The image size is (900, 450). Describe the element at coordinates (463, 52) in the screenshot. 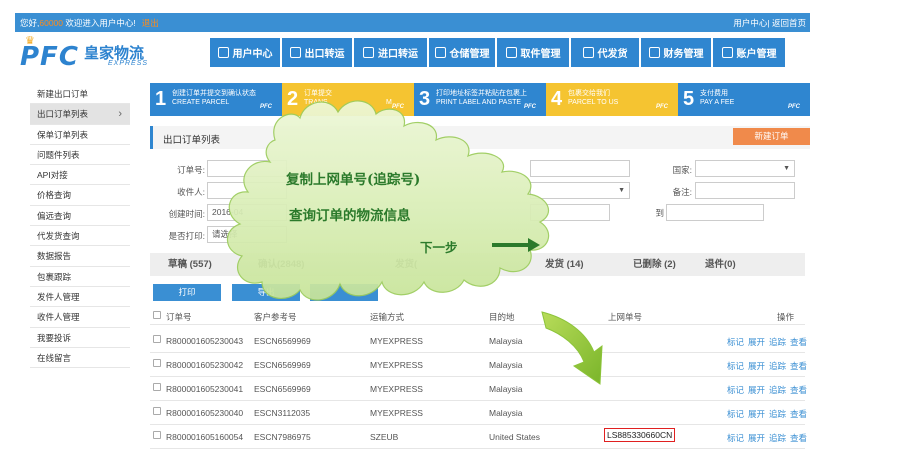

I see `nav-warehouse: 仓储管理` at that location.